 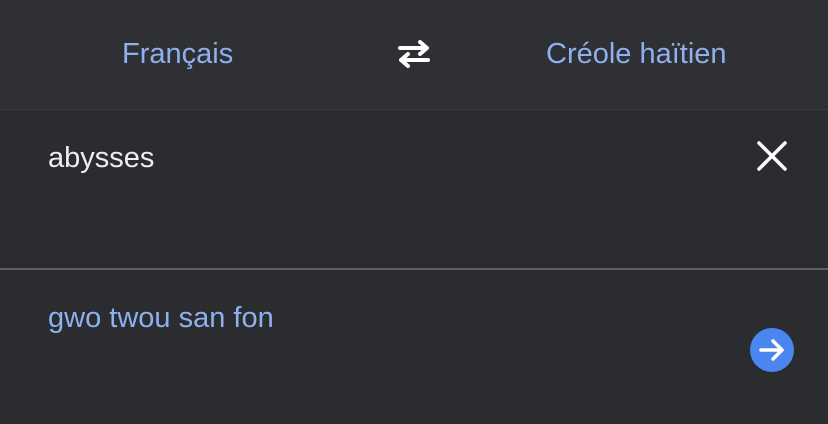 I want to click on source-text: abysses, so click(x=101, y=158).